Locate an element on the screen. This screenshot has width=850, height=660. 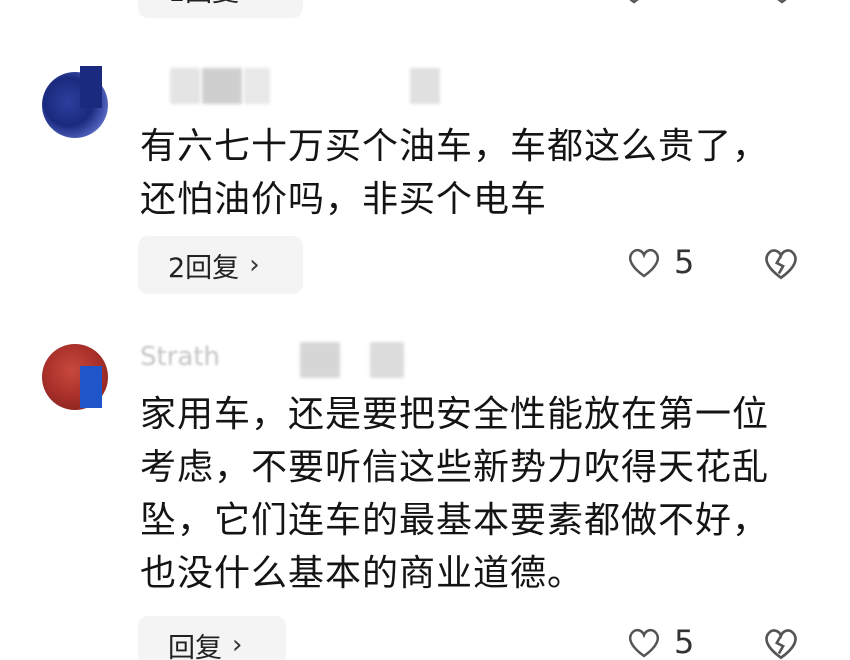
reply-button: 1回复 › is located at coordinates (220, 9).